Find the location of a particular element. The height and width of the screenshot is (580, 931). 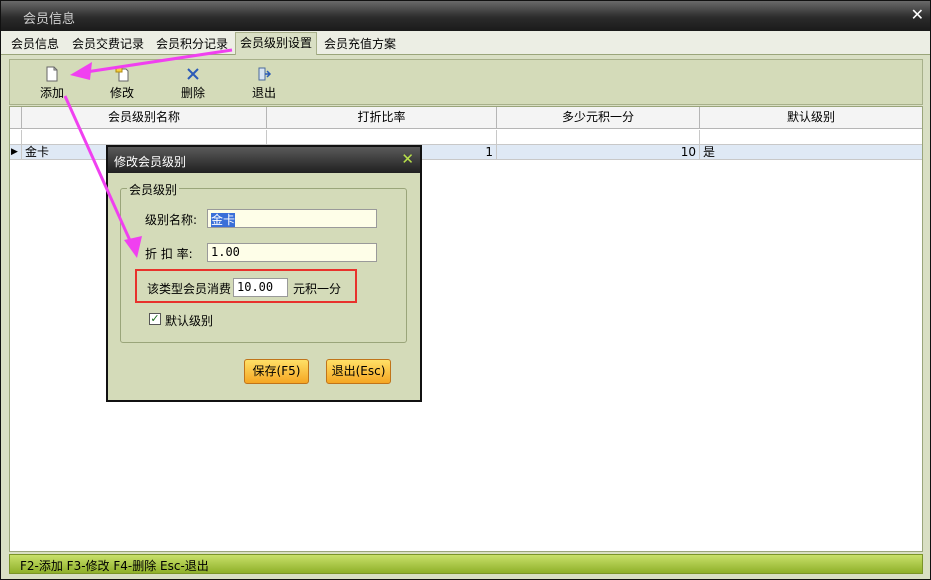

highlight-box is located at coordinates (246, 286).